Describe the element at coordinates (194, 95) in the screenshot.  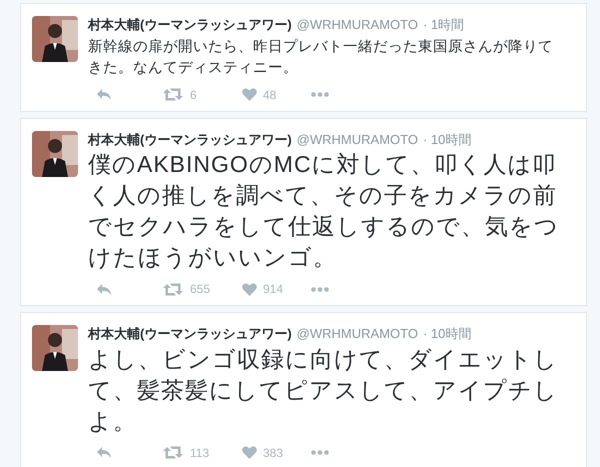
I see `retweet-count: 6` at that location.